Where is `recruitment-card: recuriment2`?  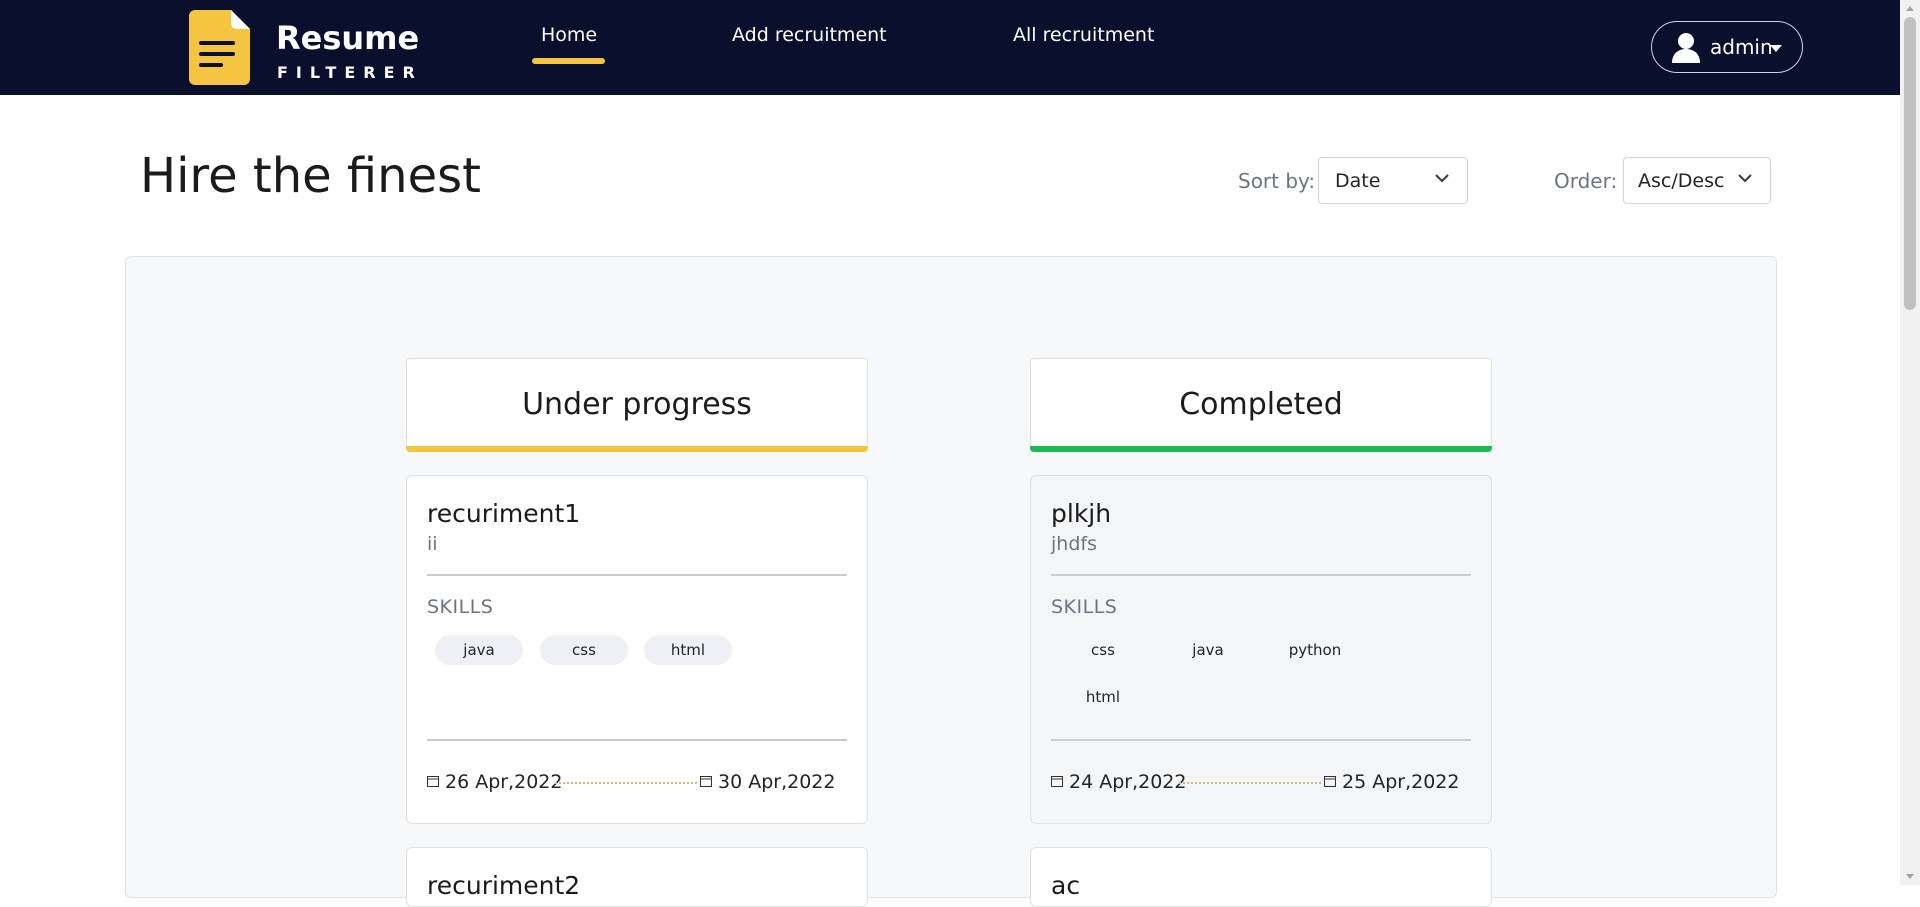
recruitment-card: recuriment2 is located at coordinates (637, 877).